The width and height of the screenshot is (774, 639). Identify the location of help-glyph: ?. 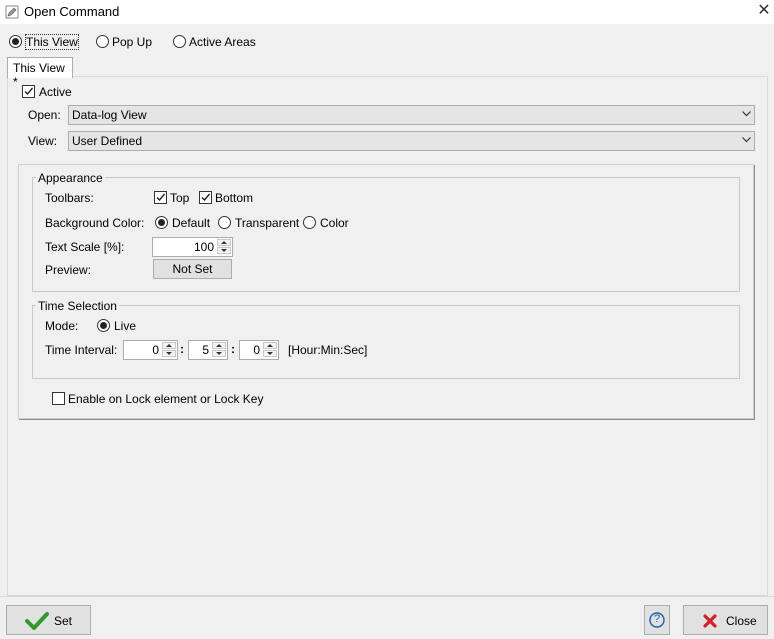
(657, 619).